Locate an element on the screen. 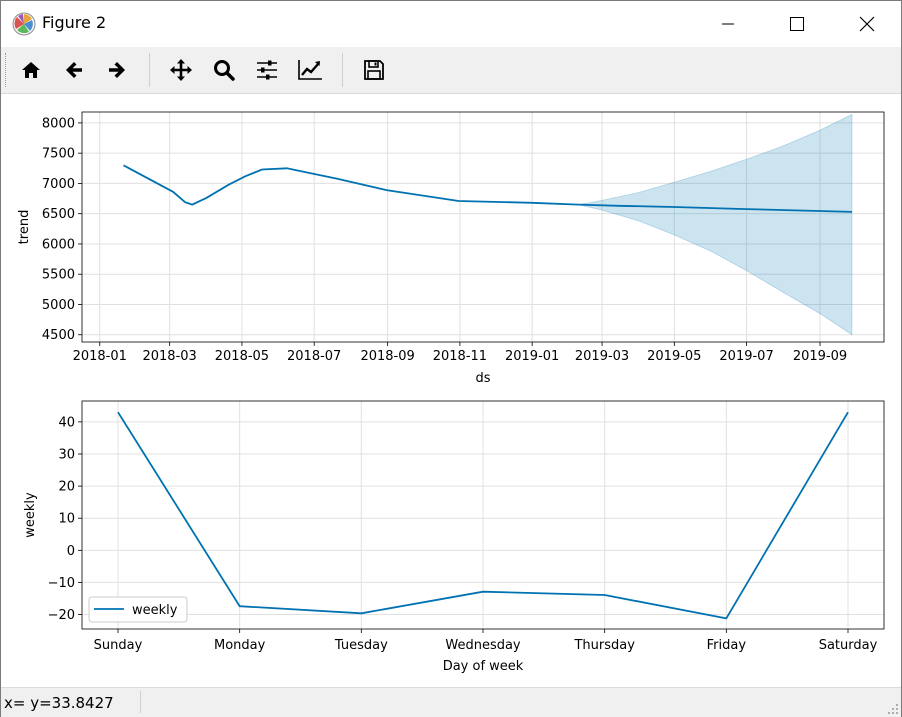 This screenshot has width=902, height=717. trend-x-tick-label: 2018-11 is located at coordinates (460, 356).